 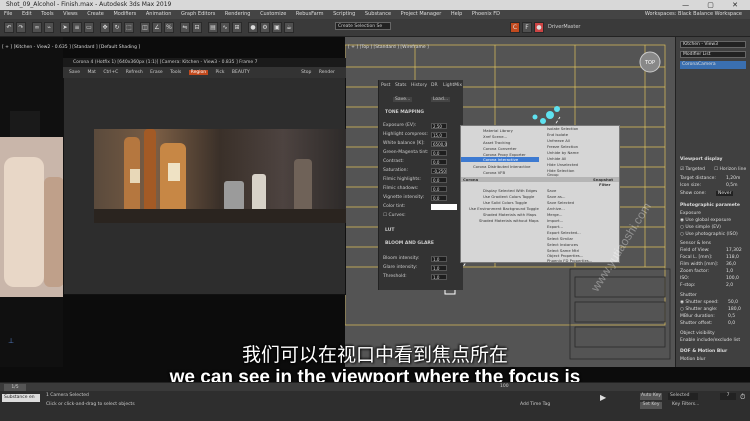 What do you see at coordinates (509, 214) in the screenshot?
I see `quad-item-shaded-with-maps: Shaded Materials with Maps` at bounding box center [509, 214].